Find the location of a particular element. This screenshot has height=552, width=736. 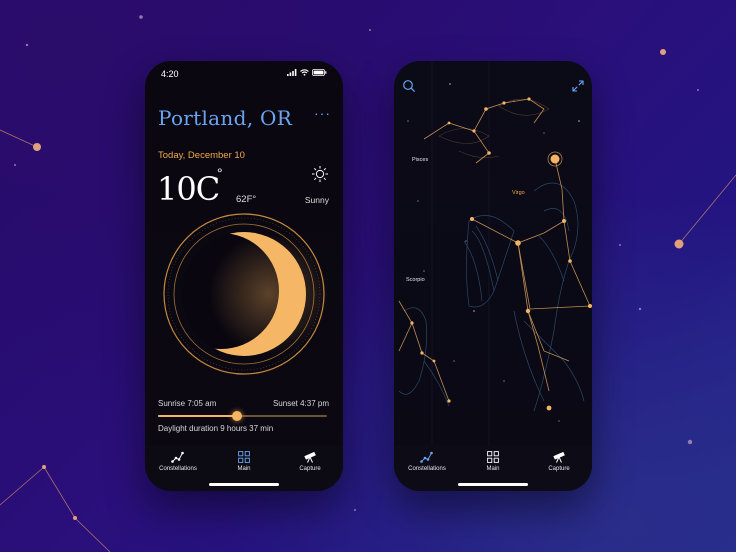

signal-icon is located at coordinates (292, 72).